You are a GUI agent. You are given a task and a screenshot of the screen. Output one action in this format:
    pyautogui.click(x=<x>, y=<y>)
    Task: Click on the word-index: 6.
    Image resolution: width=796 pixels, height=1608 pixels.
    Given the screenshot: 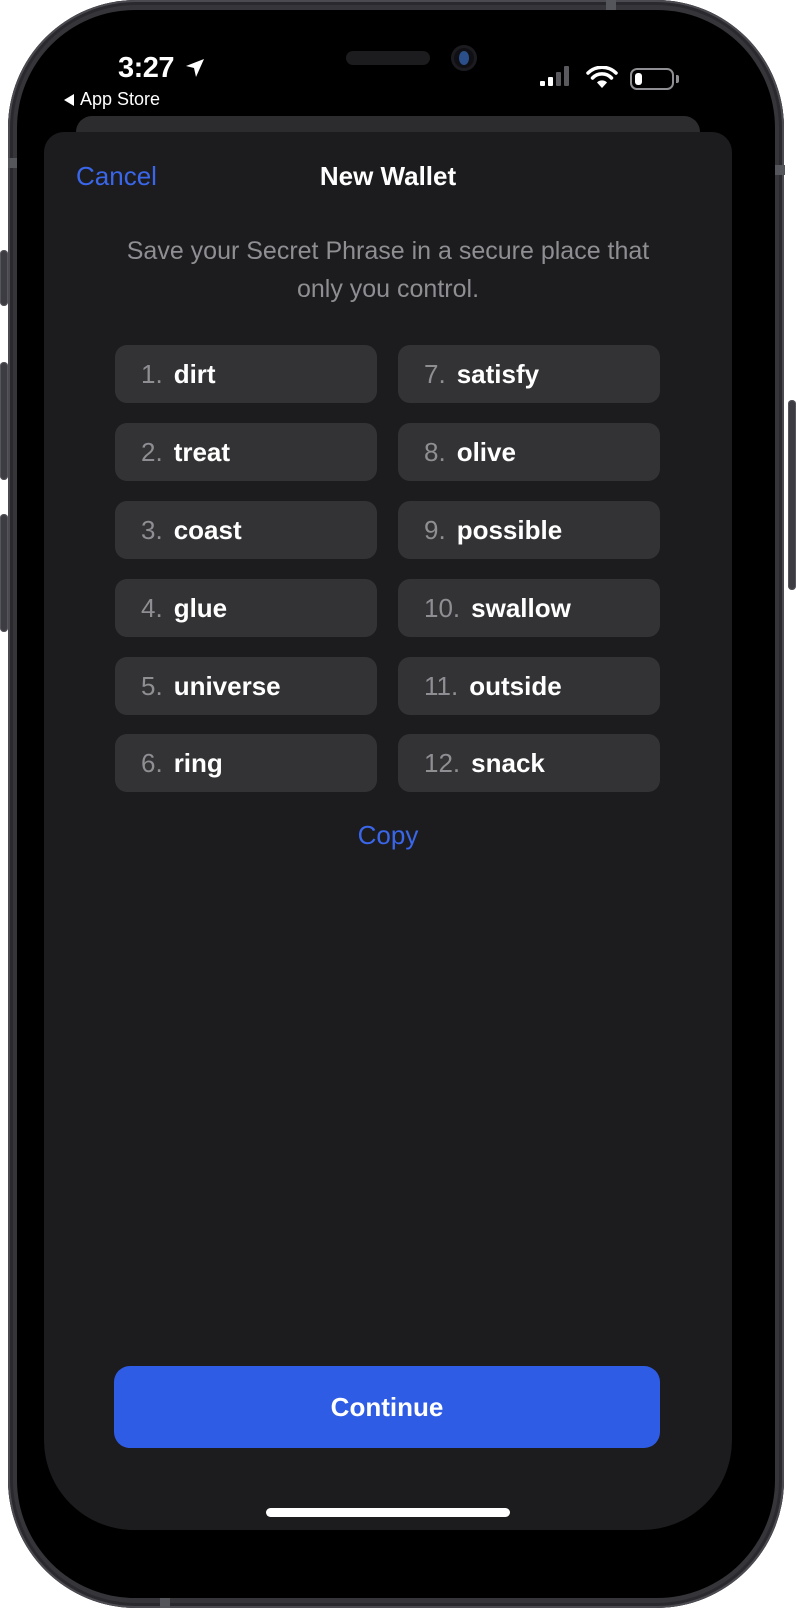 What is the action you would take?
    pyautogui.click(x=152, y=762)
    